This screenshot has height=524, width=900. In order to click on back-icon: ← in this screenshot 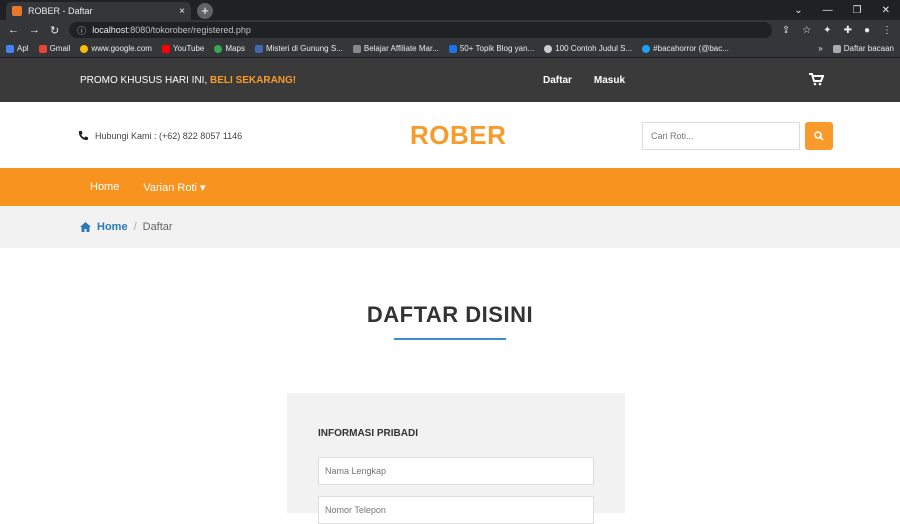, I will do `click(13, 30)`.